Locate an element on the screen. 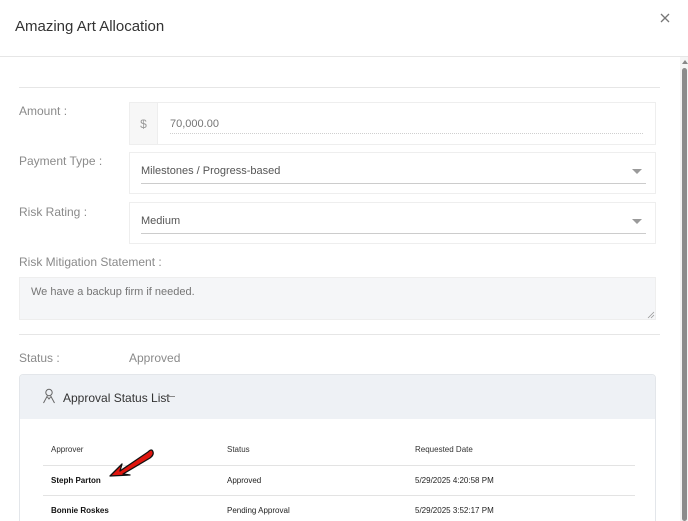 This screenshot has height=521, width=688. approver-name: Steph Parton is located at coordinates (76, 480).